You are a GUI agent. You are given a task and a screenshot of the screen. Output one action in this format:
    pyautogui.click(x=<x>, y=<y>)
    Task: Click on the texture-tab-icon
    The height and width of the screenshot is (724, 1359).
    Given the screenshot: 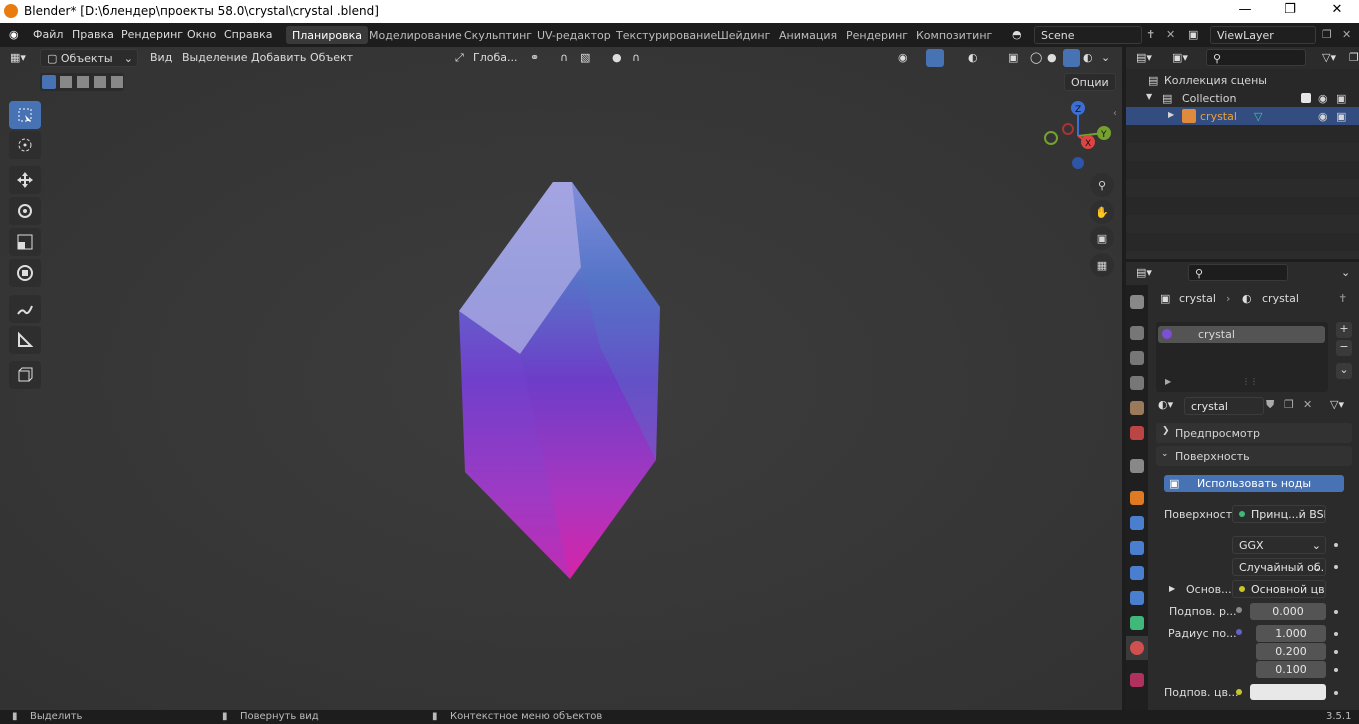 What is the action you would take?
    pyautogui.click(x=1137, y=680)
    